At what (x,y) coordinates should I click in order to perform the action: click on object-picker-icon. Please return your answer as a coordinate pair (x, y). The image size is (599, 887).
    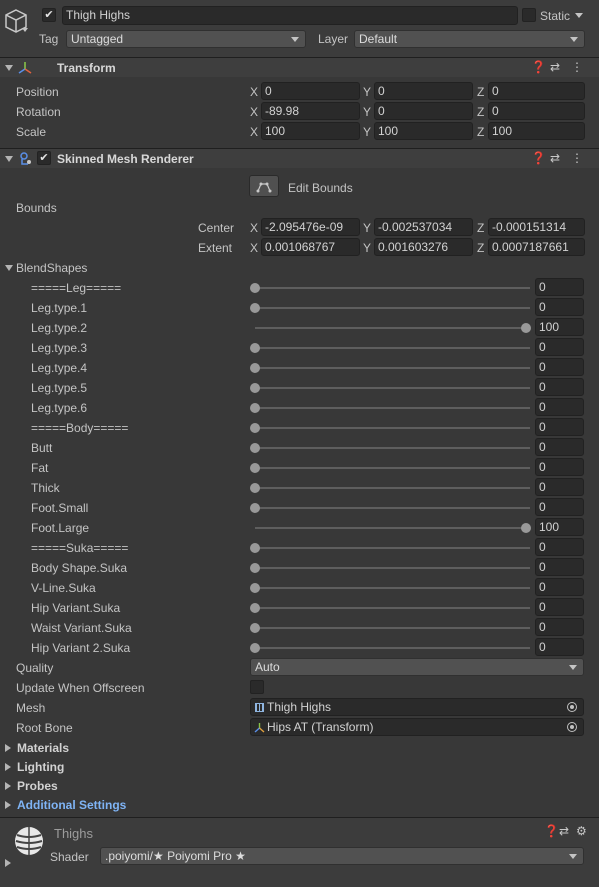
    Looking at the image, I should click on (572, 707).